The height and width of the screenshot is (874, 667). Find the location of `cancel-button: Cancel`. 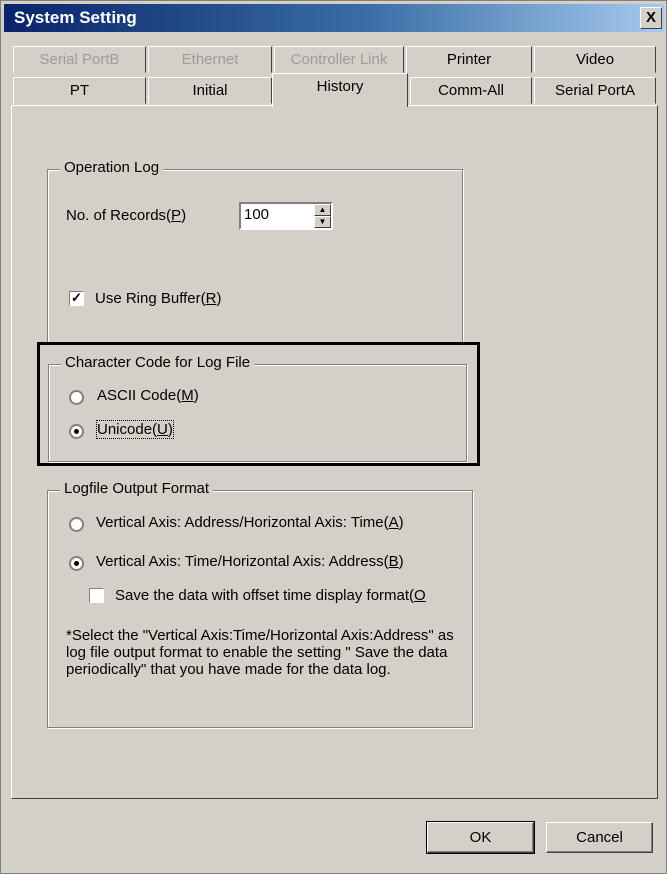

cancel-button: Cancel is located at coordinates (599, 837).